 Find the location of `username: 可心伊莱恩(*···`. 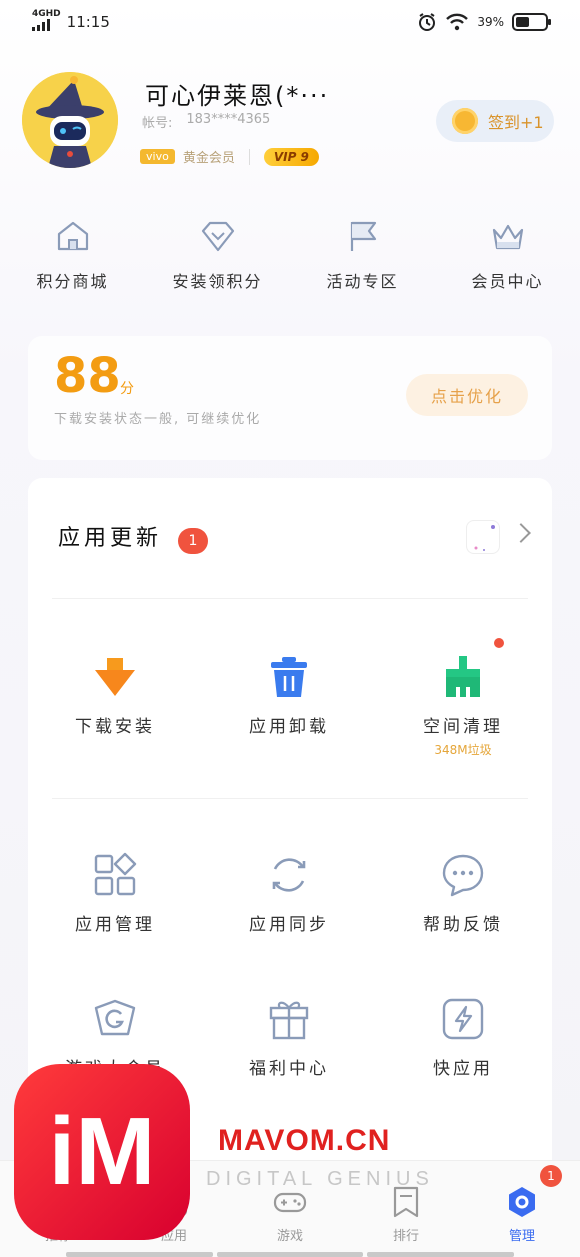

username: 可心伊莱恩(*··· is located at coordinates (237, 96).